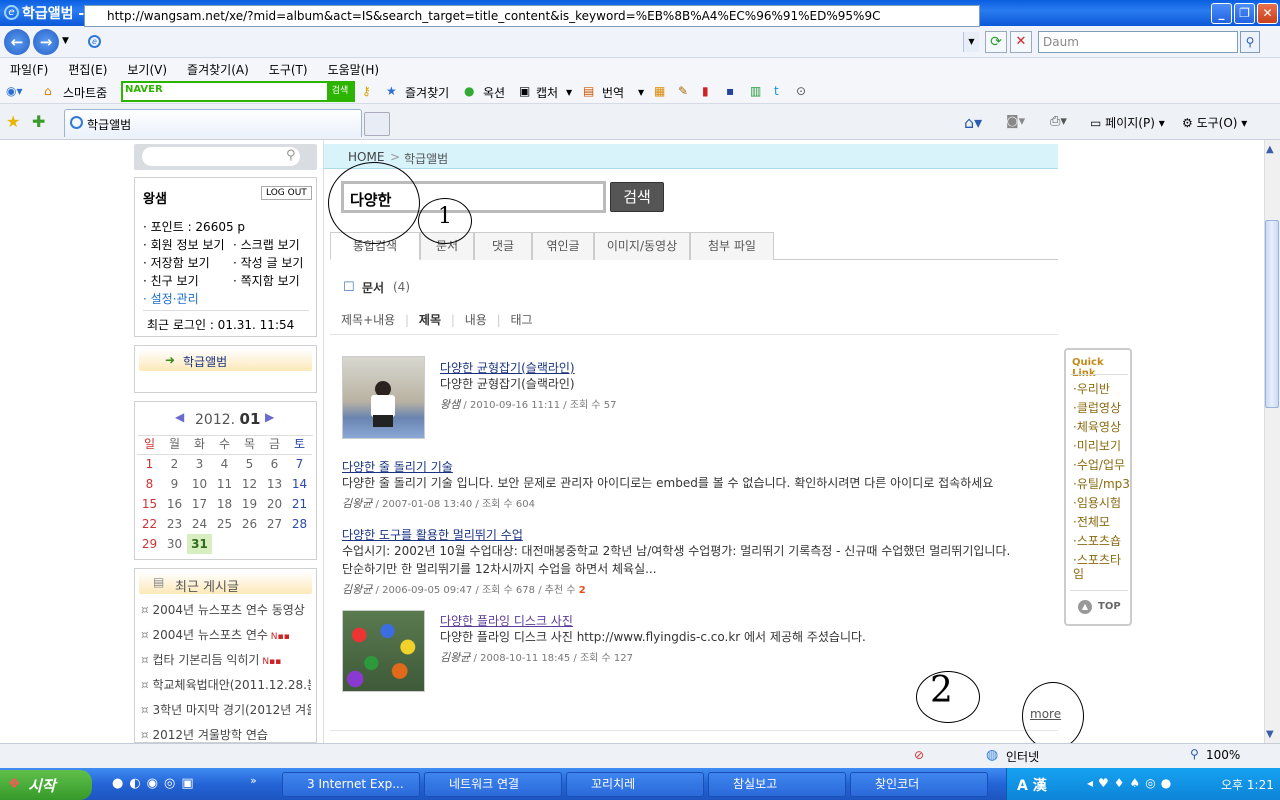 The image size is (1280, 800). Describe the element at coordinates (224, 524) in the screenshot. I see `calendar-day: 25` at that location.